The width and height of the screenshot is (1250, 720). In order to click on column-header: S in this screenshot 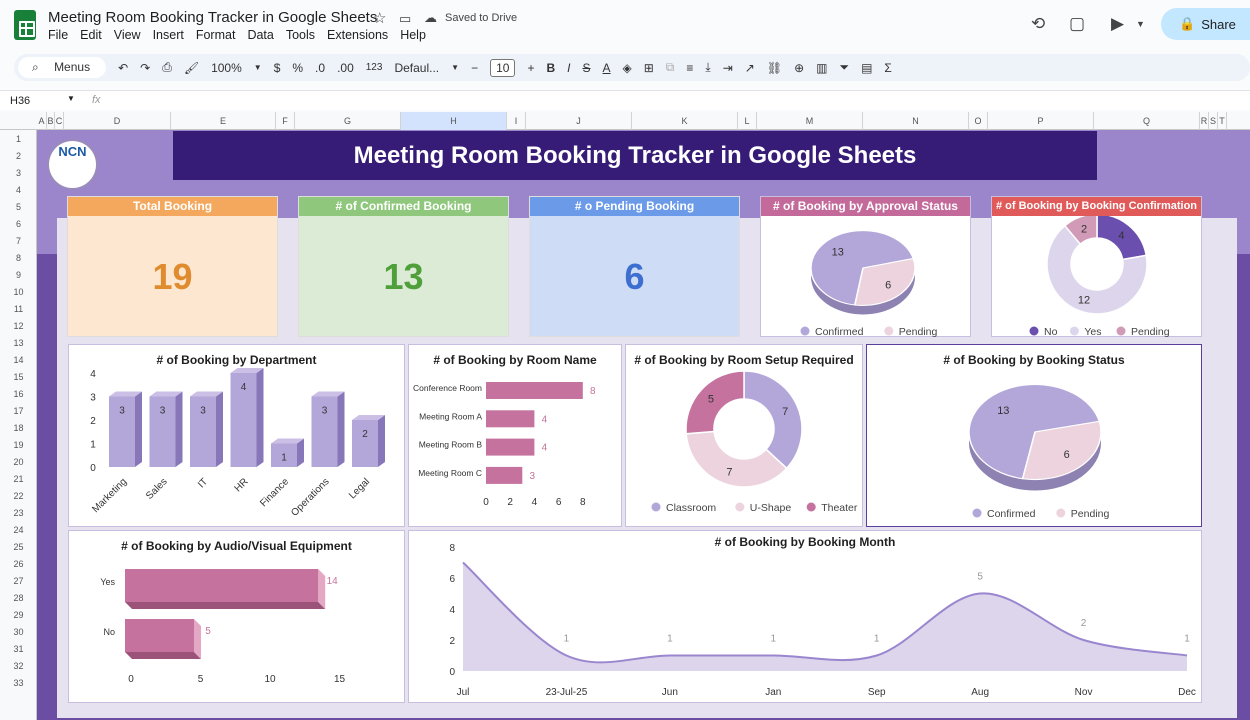, I will do `click(1213, 121)`.